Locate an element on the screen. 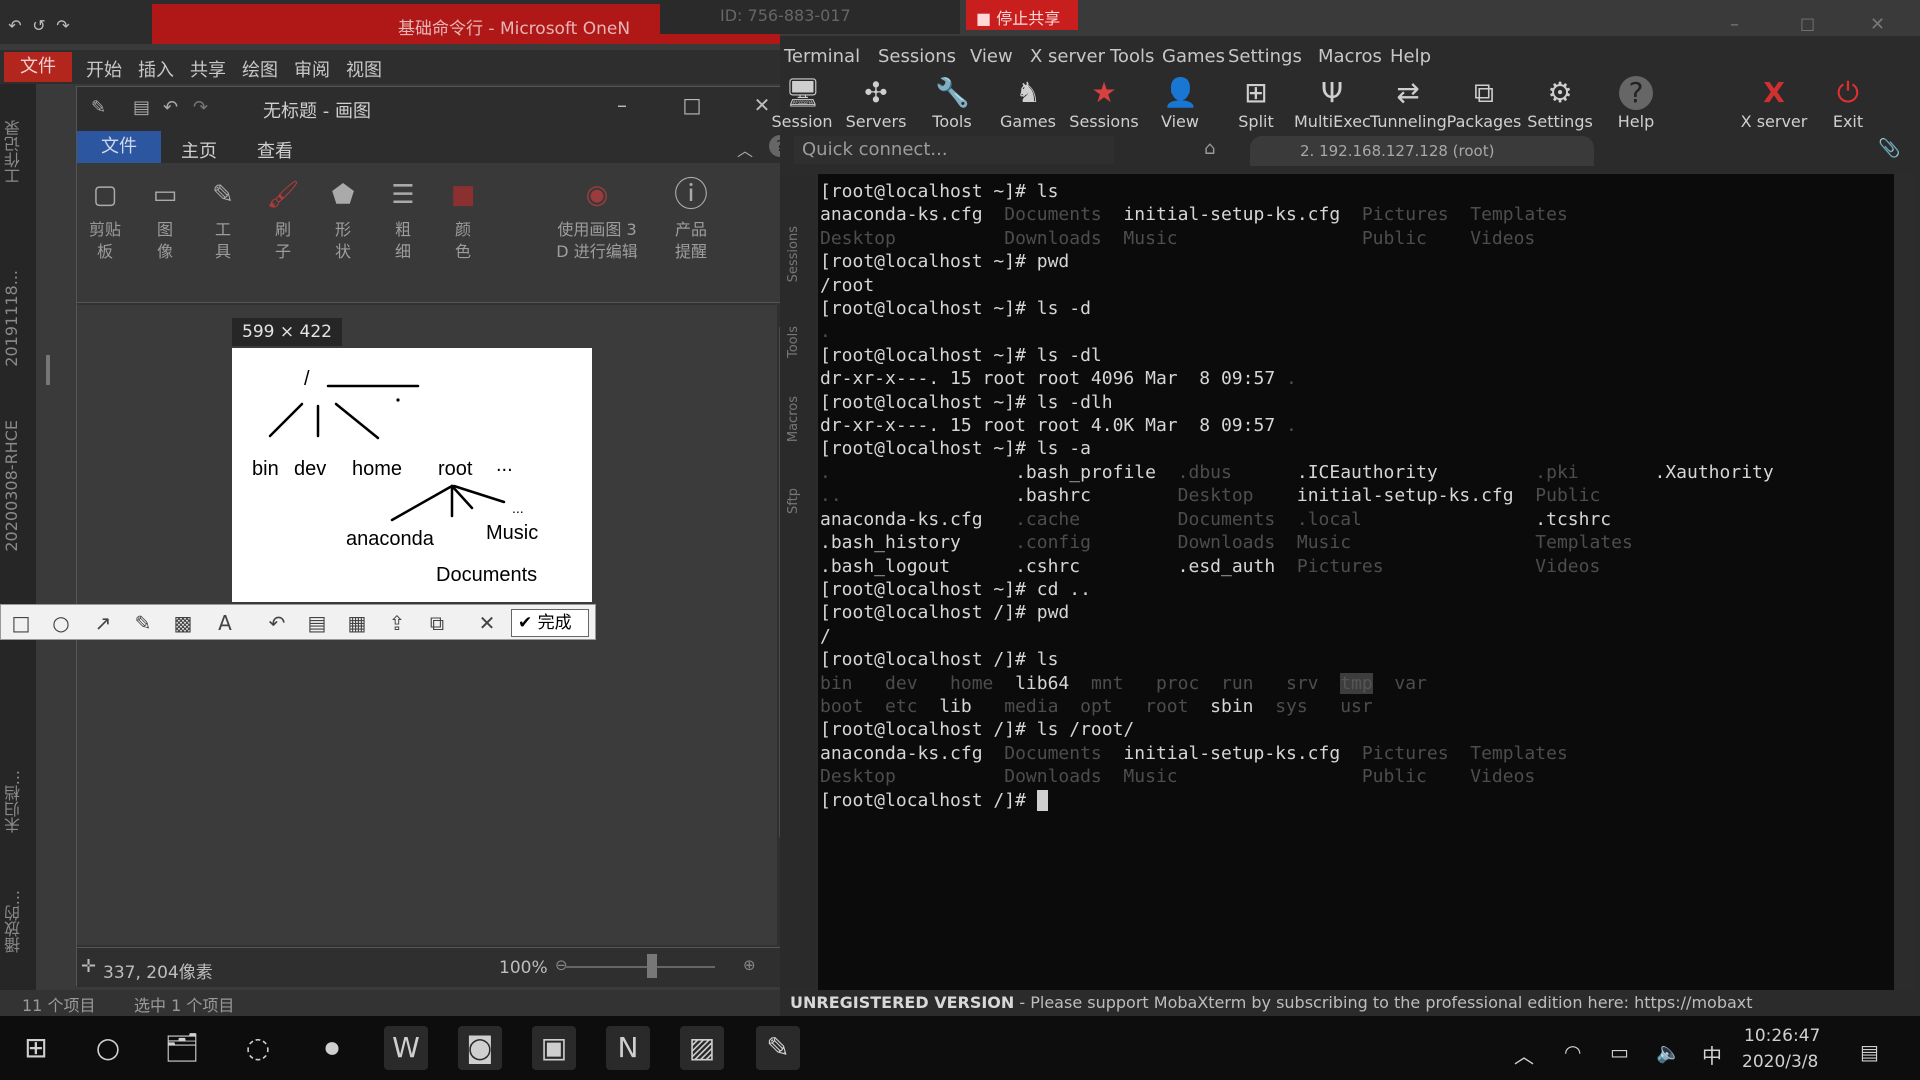 This screenshot has height=1080, width=1920. app-recorder-icon: ⏺ is located at coordinates (332, 1048).